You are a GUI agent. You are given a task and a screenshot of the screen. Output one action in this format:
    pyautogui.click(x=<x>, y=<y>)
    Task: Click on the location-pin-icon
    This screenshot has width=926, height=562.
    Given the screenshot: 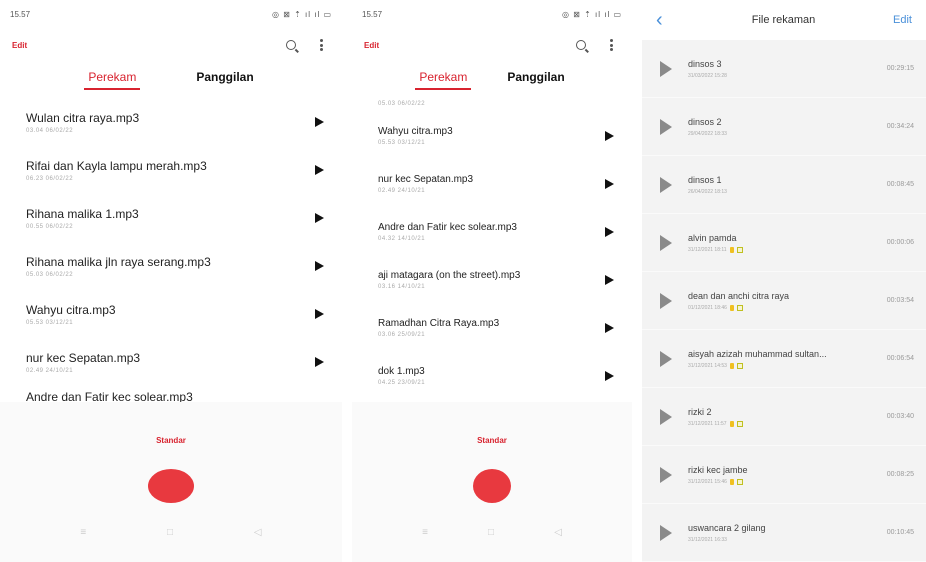 What is the action you would take?
    pyautogui.click(x=731, y=307)
    